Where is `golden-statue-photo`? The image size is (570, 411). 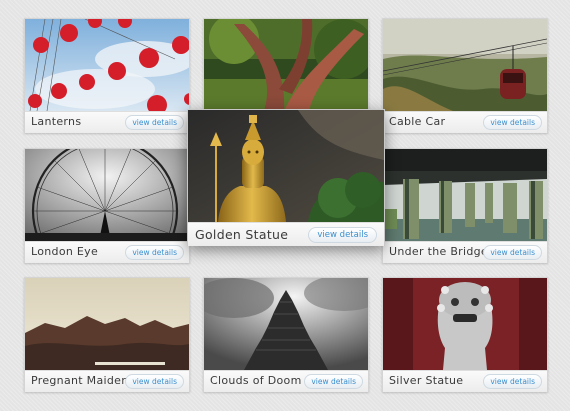 golden-statue-photo is located at coordinates (286, 166).